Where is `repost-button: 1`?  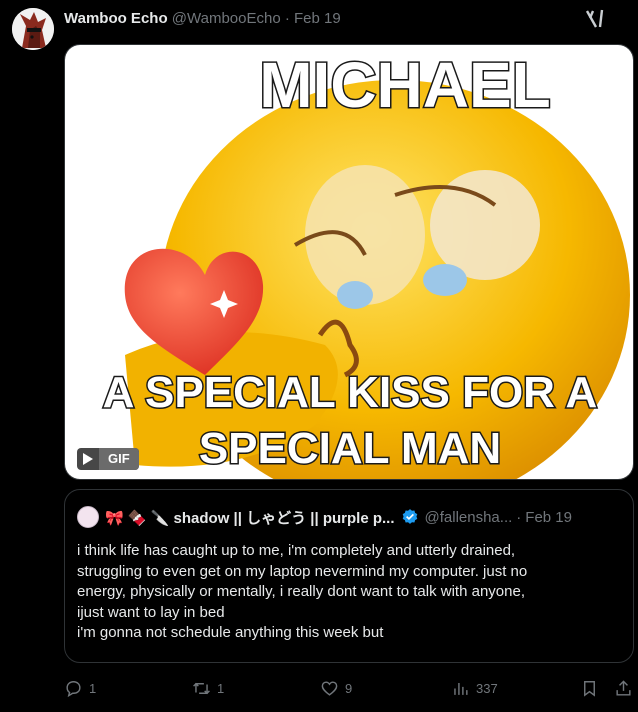 repost-button: 1 is located at coordinates (208, 688).